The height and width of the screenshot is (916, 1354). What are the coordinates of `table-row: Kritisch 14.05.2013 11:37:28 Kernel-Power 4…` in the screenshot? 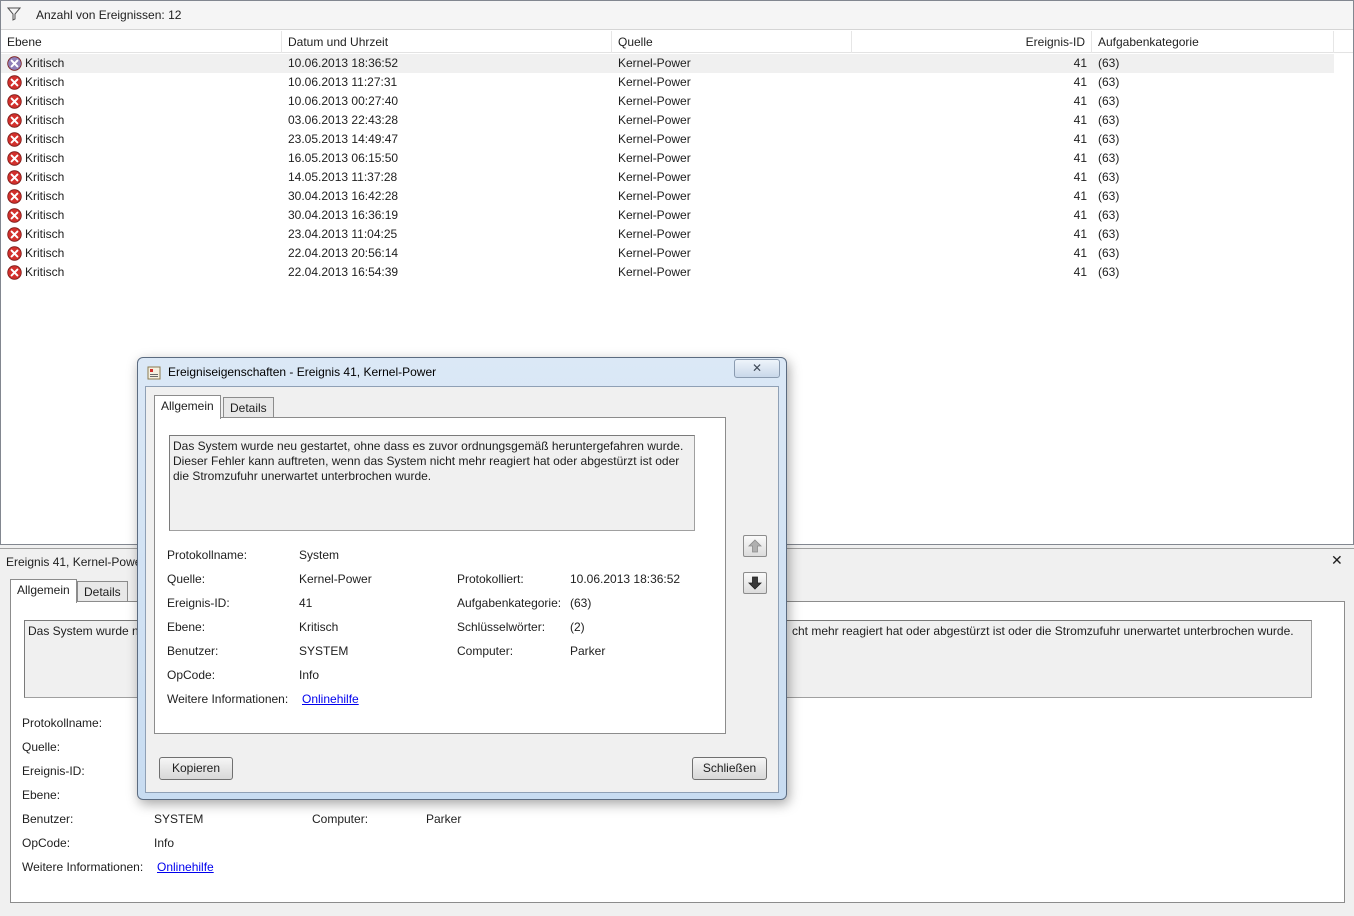 It's located at (677, 177).